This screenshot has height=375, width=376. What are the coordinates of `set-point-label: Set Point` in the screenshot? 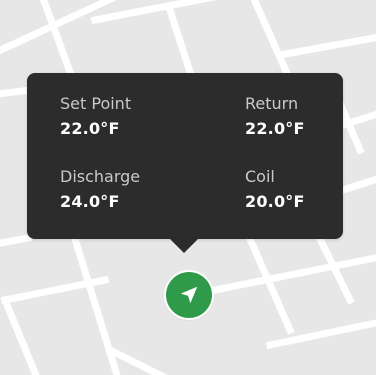 It's located at (96, 103).